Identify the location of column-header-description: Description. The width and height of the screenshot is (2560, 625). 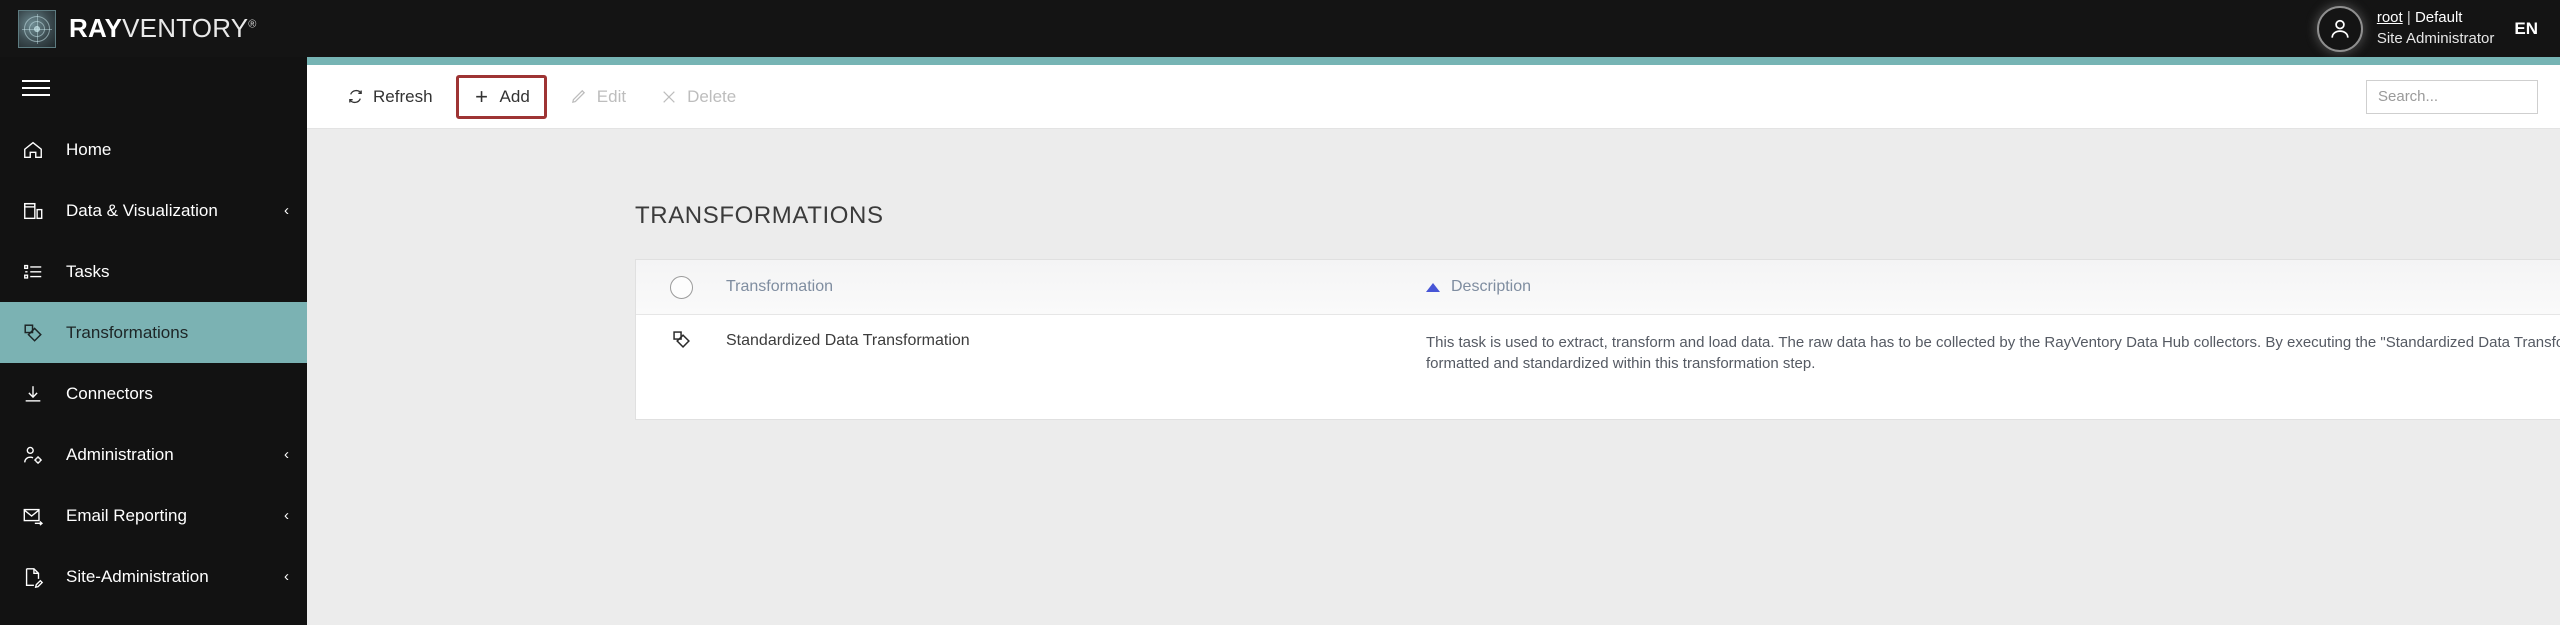
(1993, 287).